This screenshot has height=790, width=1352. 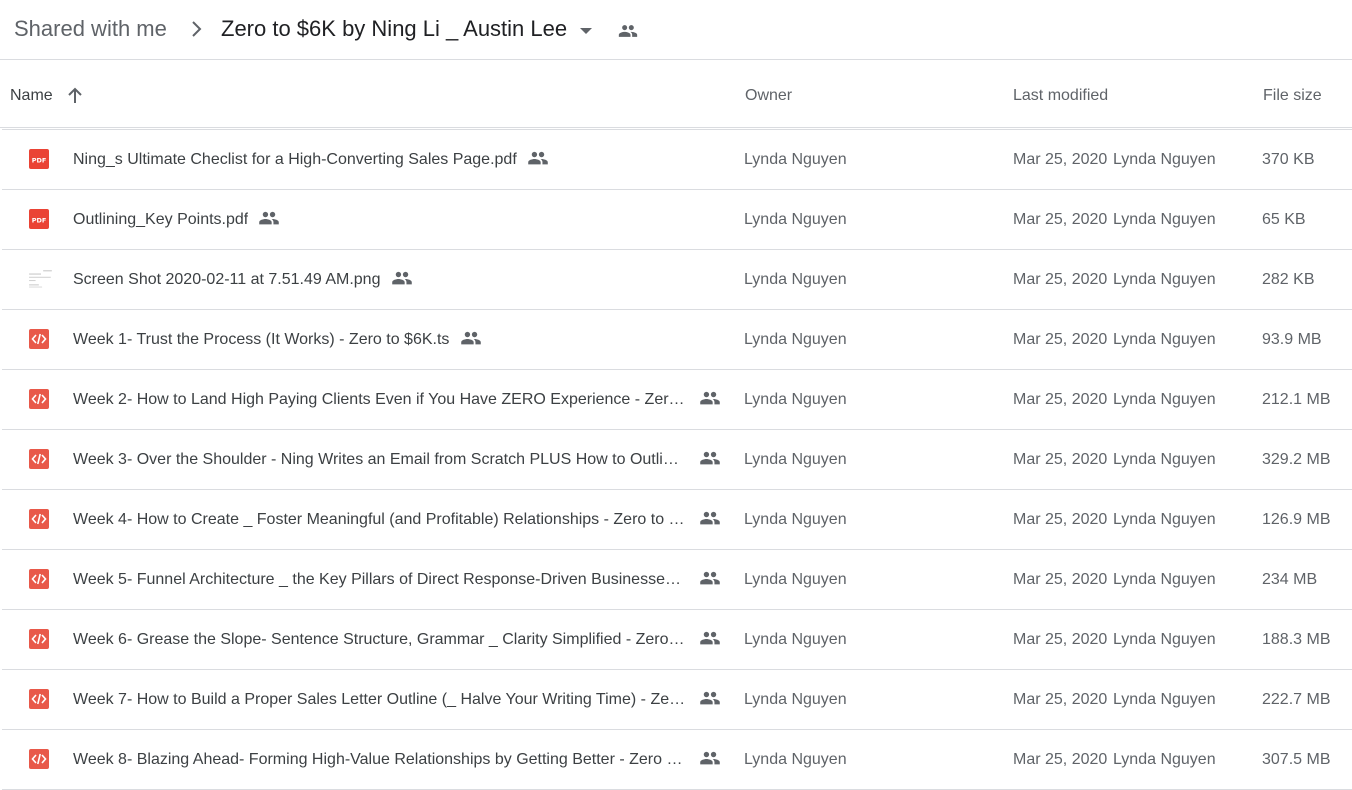 What do you see at coordinates (1060, 96) in the screenshot?
I see `column-last-modified-header: Last modified` at bounding box center [1060, 96].